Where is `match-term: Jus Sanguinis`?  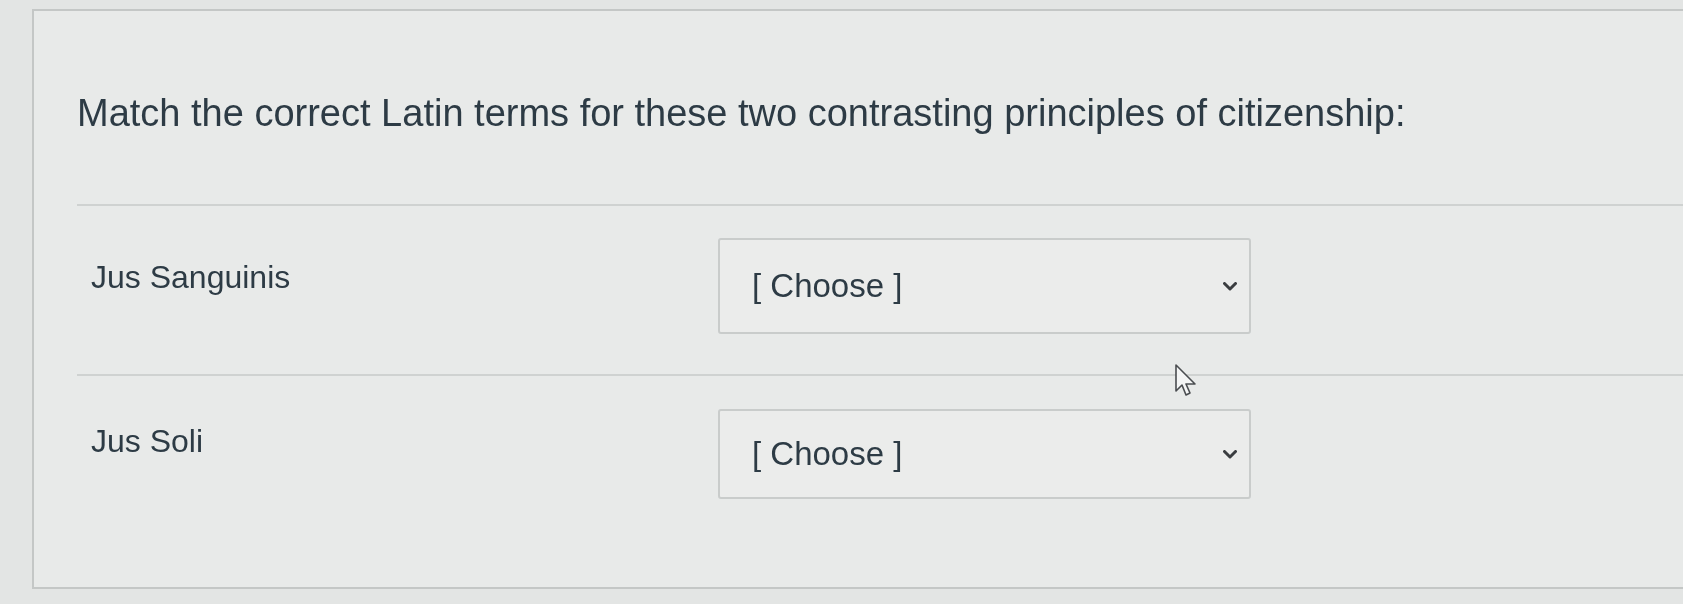
match-term: Jus Sanguinis is located at coordinates (191, 277).